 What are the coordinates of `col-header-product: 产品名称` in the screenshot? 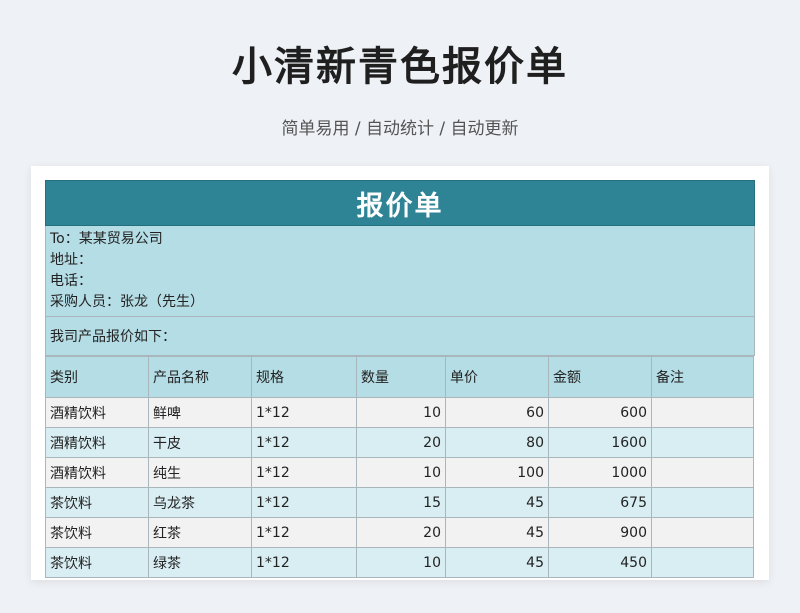 It's located at (200, 377).